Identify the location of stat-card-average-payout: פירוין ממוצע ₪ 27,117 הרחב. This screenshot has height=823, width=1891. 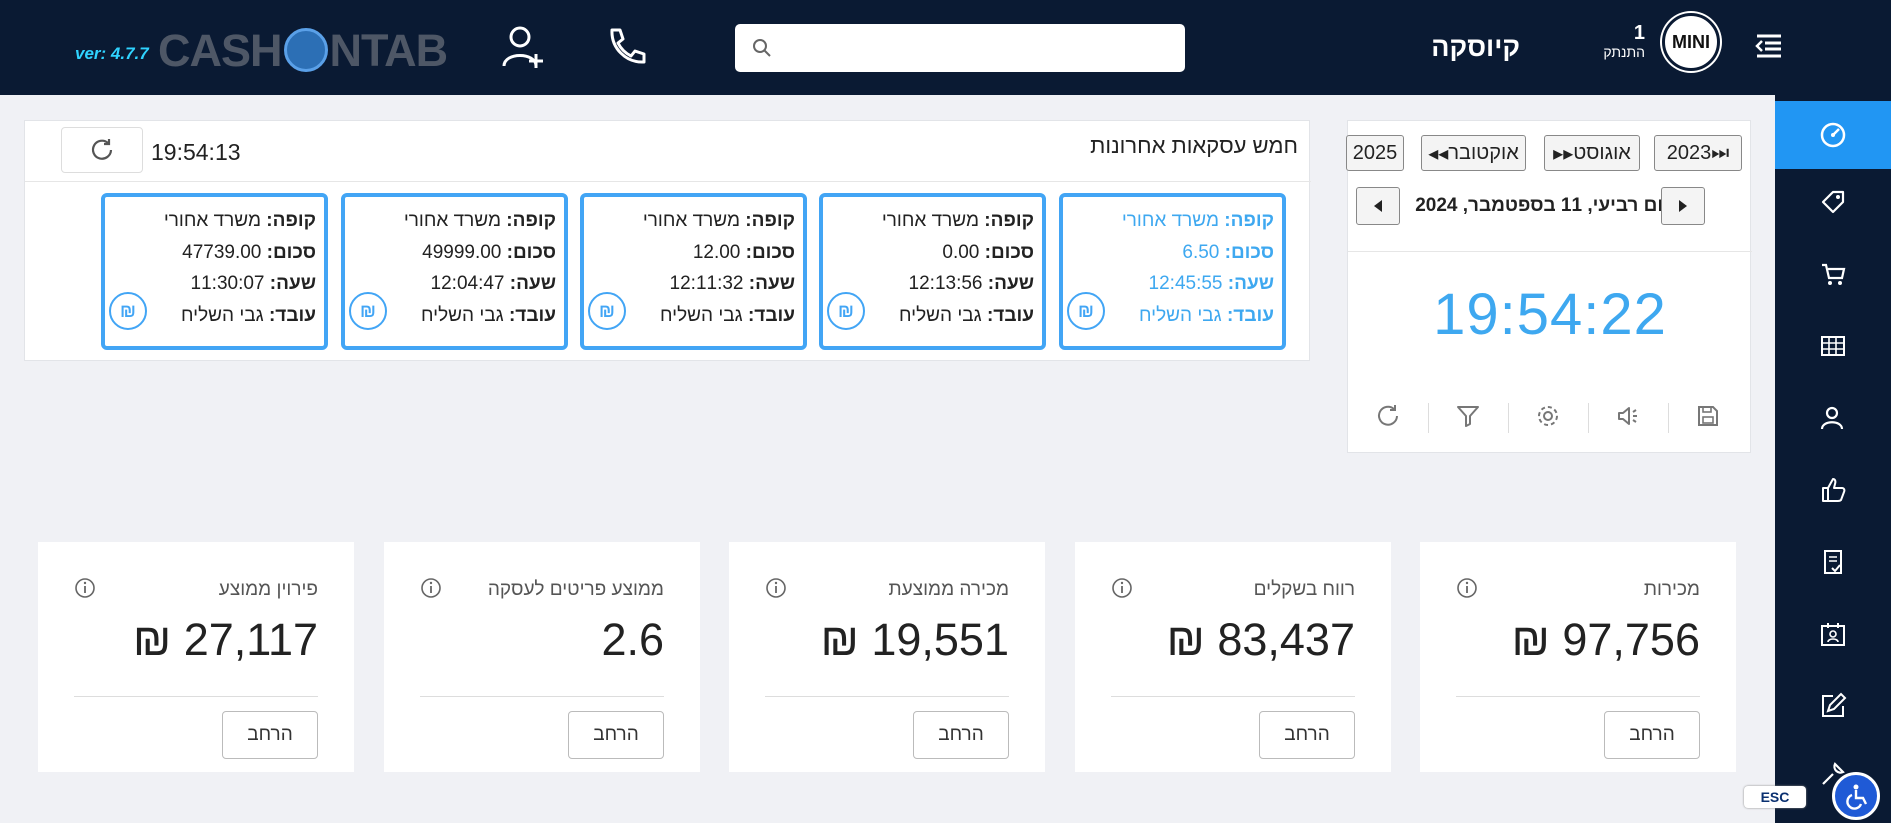
(196, 657).